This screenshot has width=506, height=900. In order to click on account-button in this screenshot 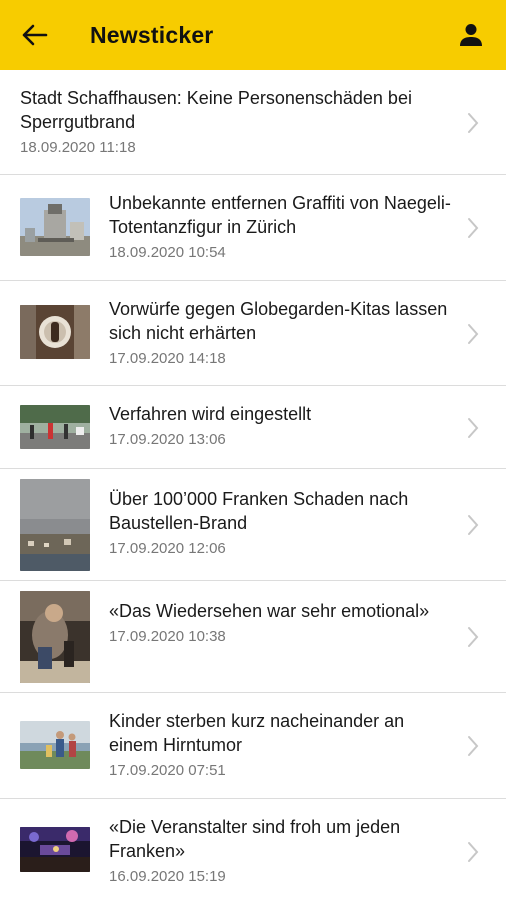, I will do `click(471, 35)`.